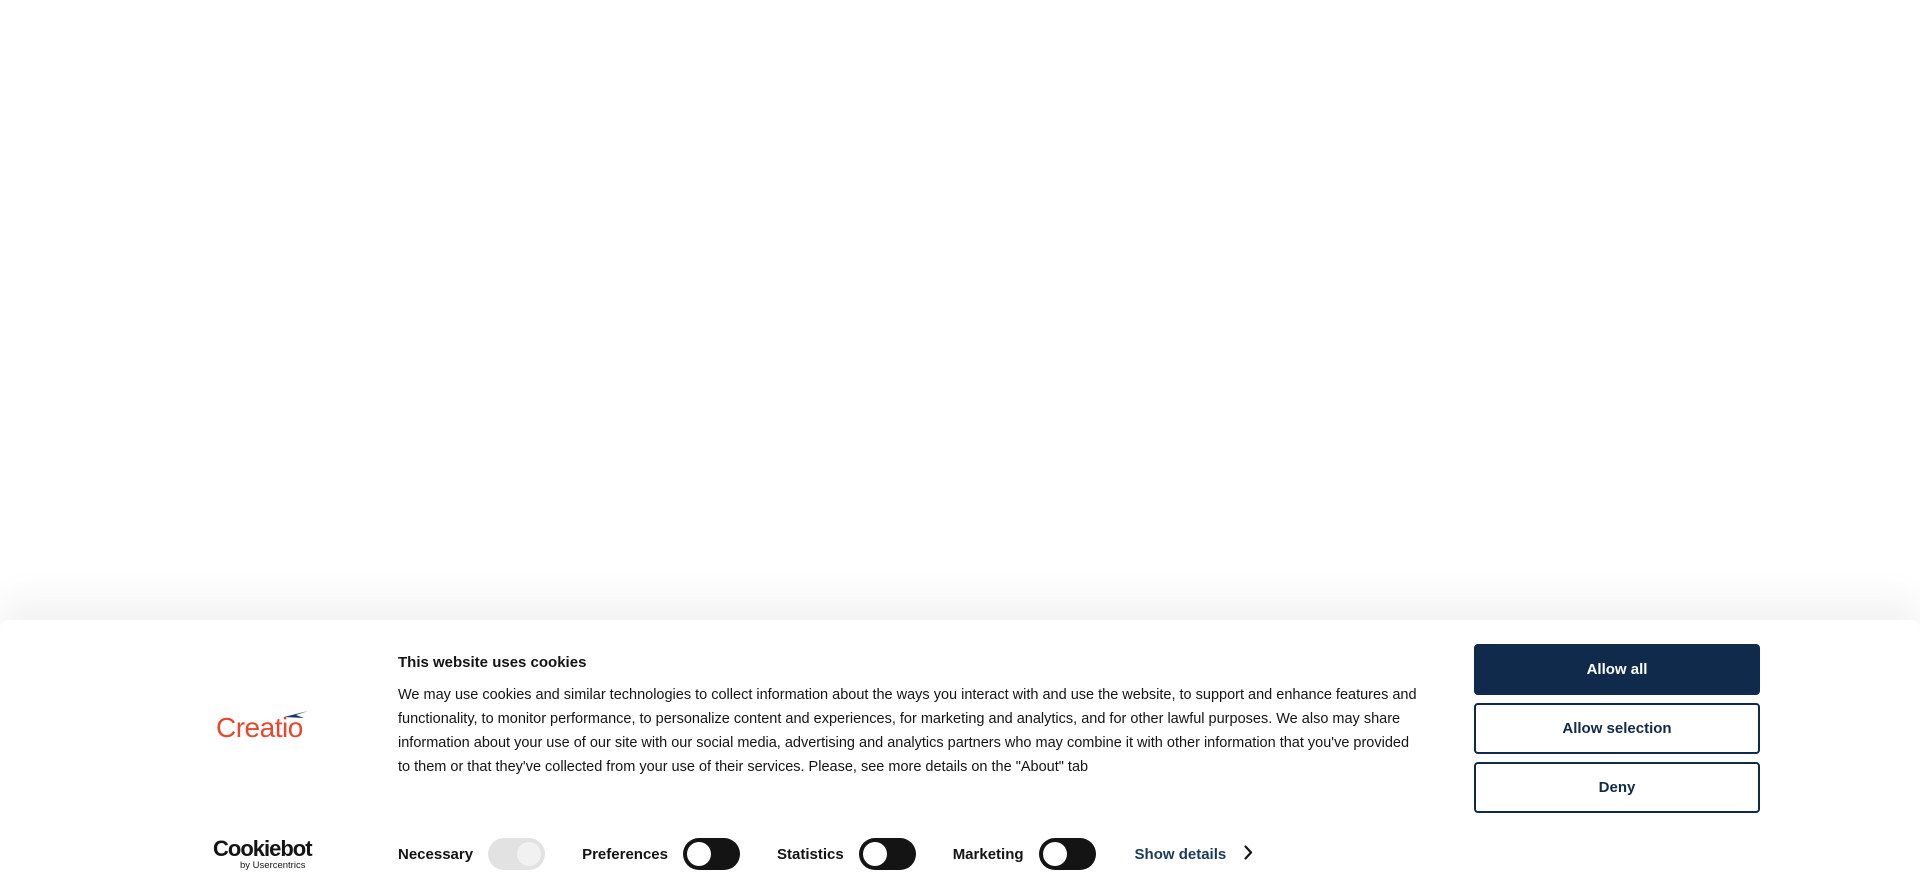 The width and height of the screenshot is (1920, 893). I want to click on toggle-label-statistics: Statistics, so click(810, 854).